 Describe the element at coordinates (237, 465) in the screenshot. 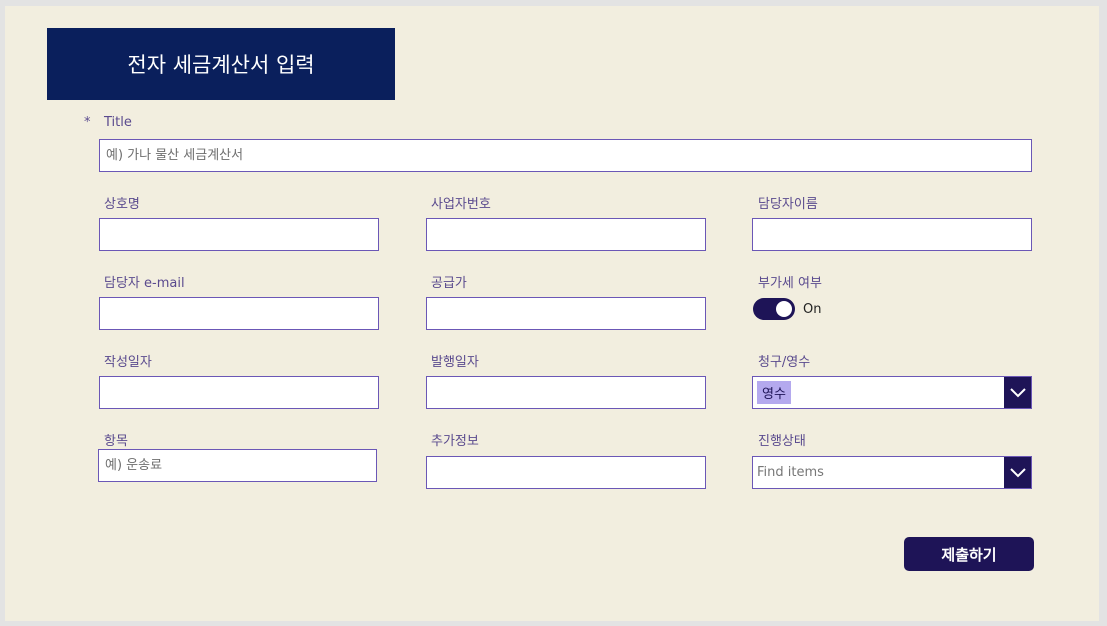

I see `item-input` at that location.